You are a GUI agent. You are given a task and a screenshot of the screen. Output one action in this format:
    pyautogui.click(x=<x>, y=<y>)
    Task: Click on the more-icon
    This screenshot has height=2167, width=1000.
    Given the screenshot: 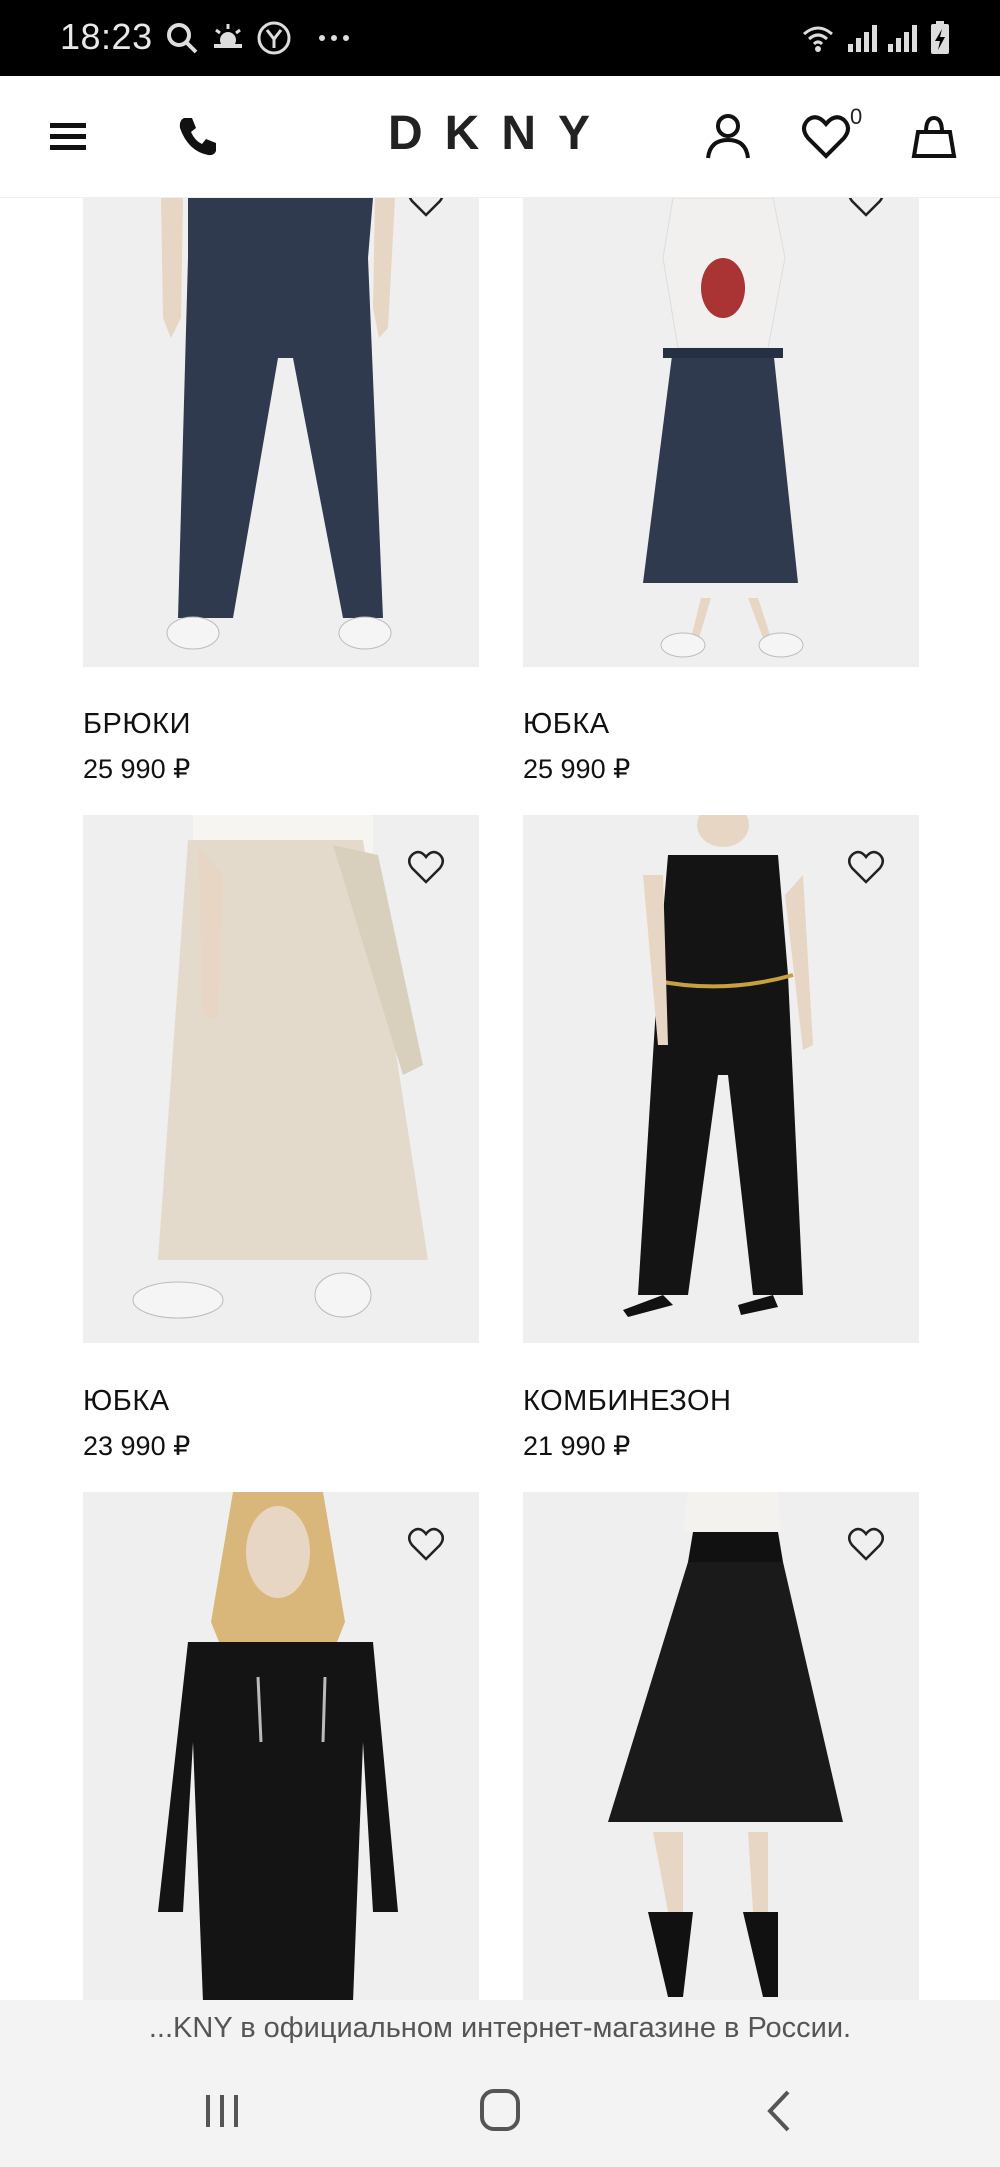 What is the action you would take?
    pyautogui.click(x=334, y=38)
    